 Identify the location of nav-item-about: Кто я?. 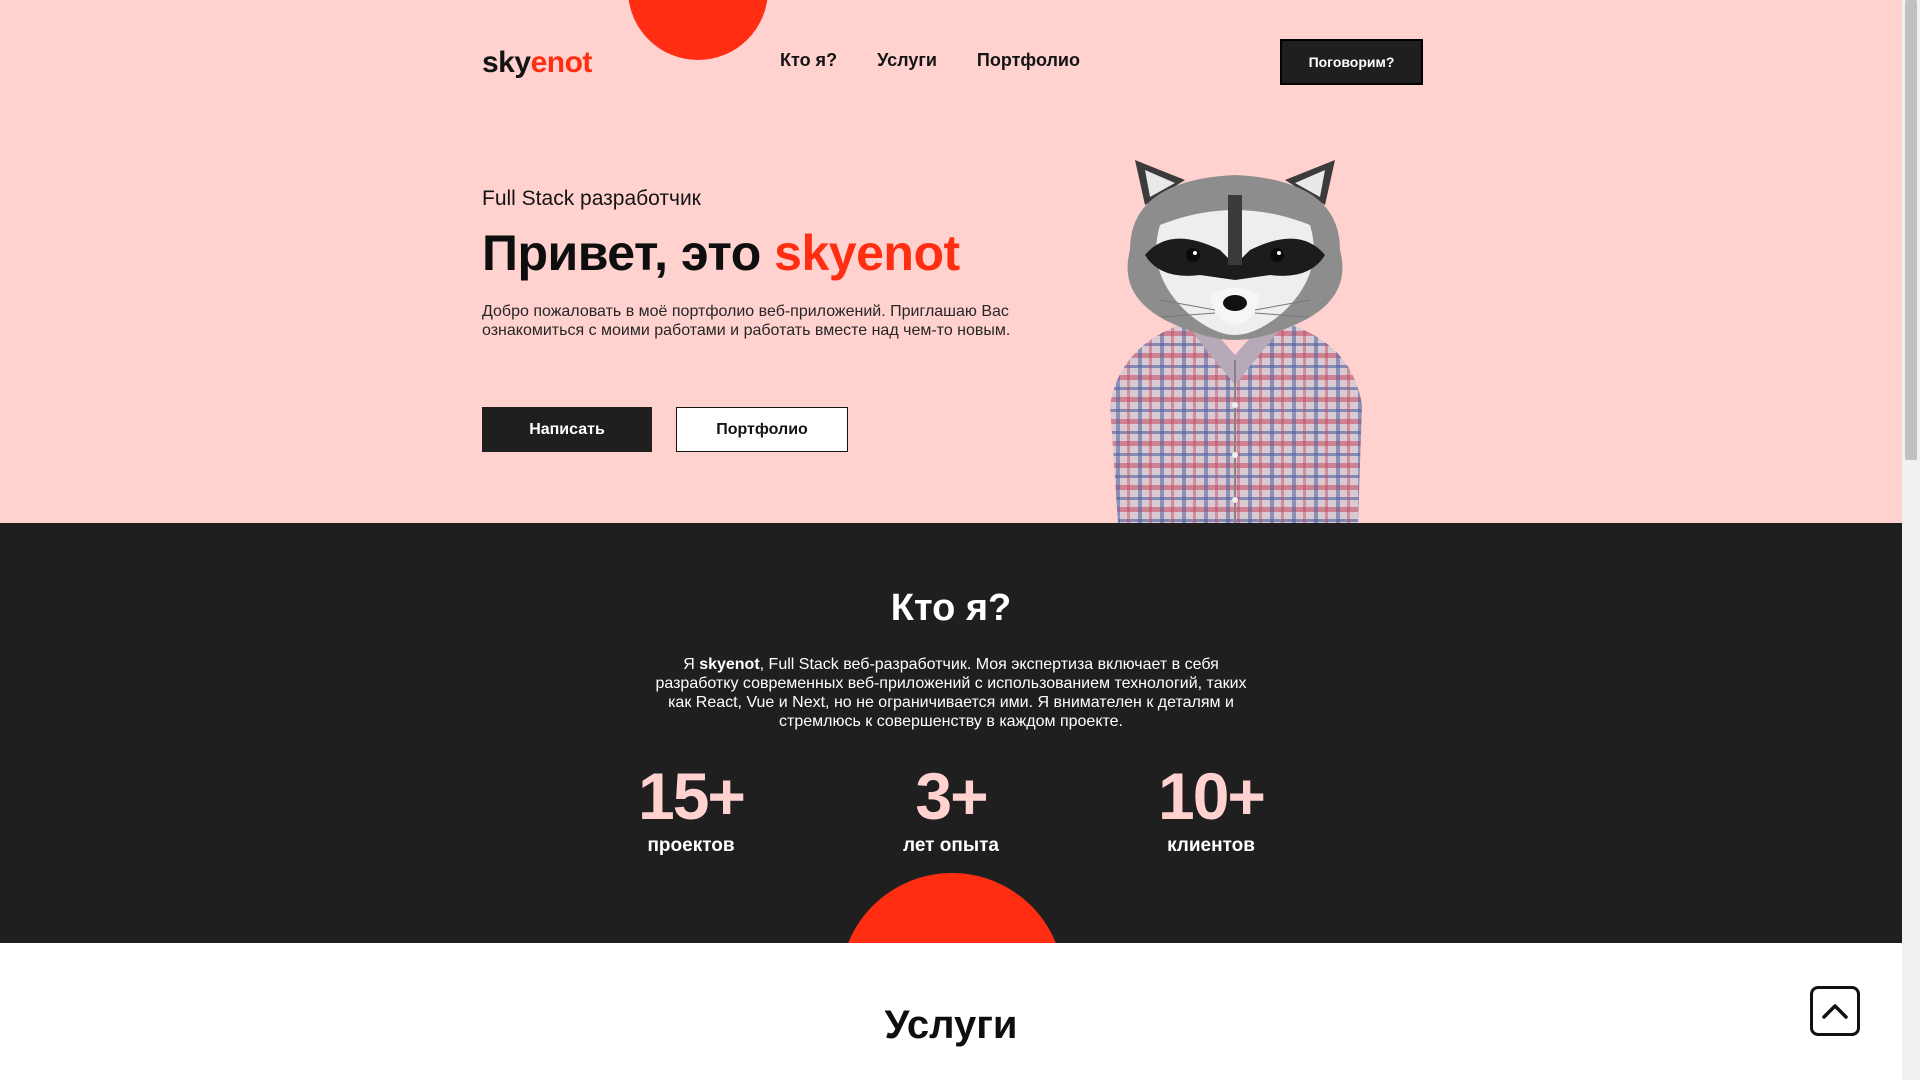
(808, 60).